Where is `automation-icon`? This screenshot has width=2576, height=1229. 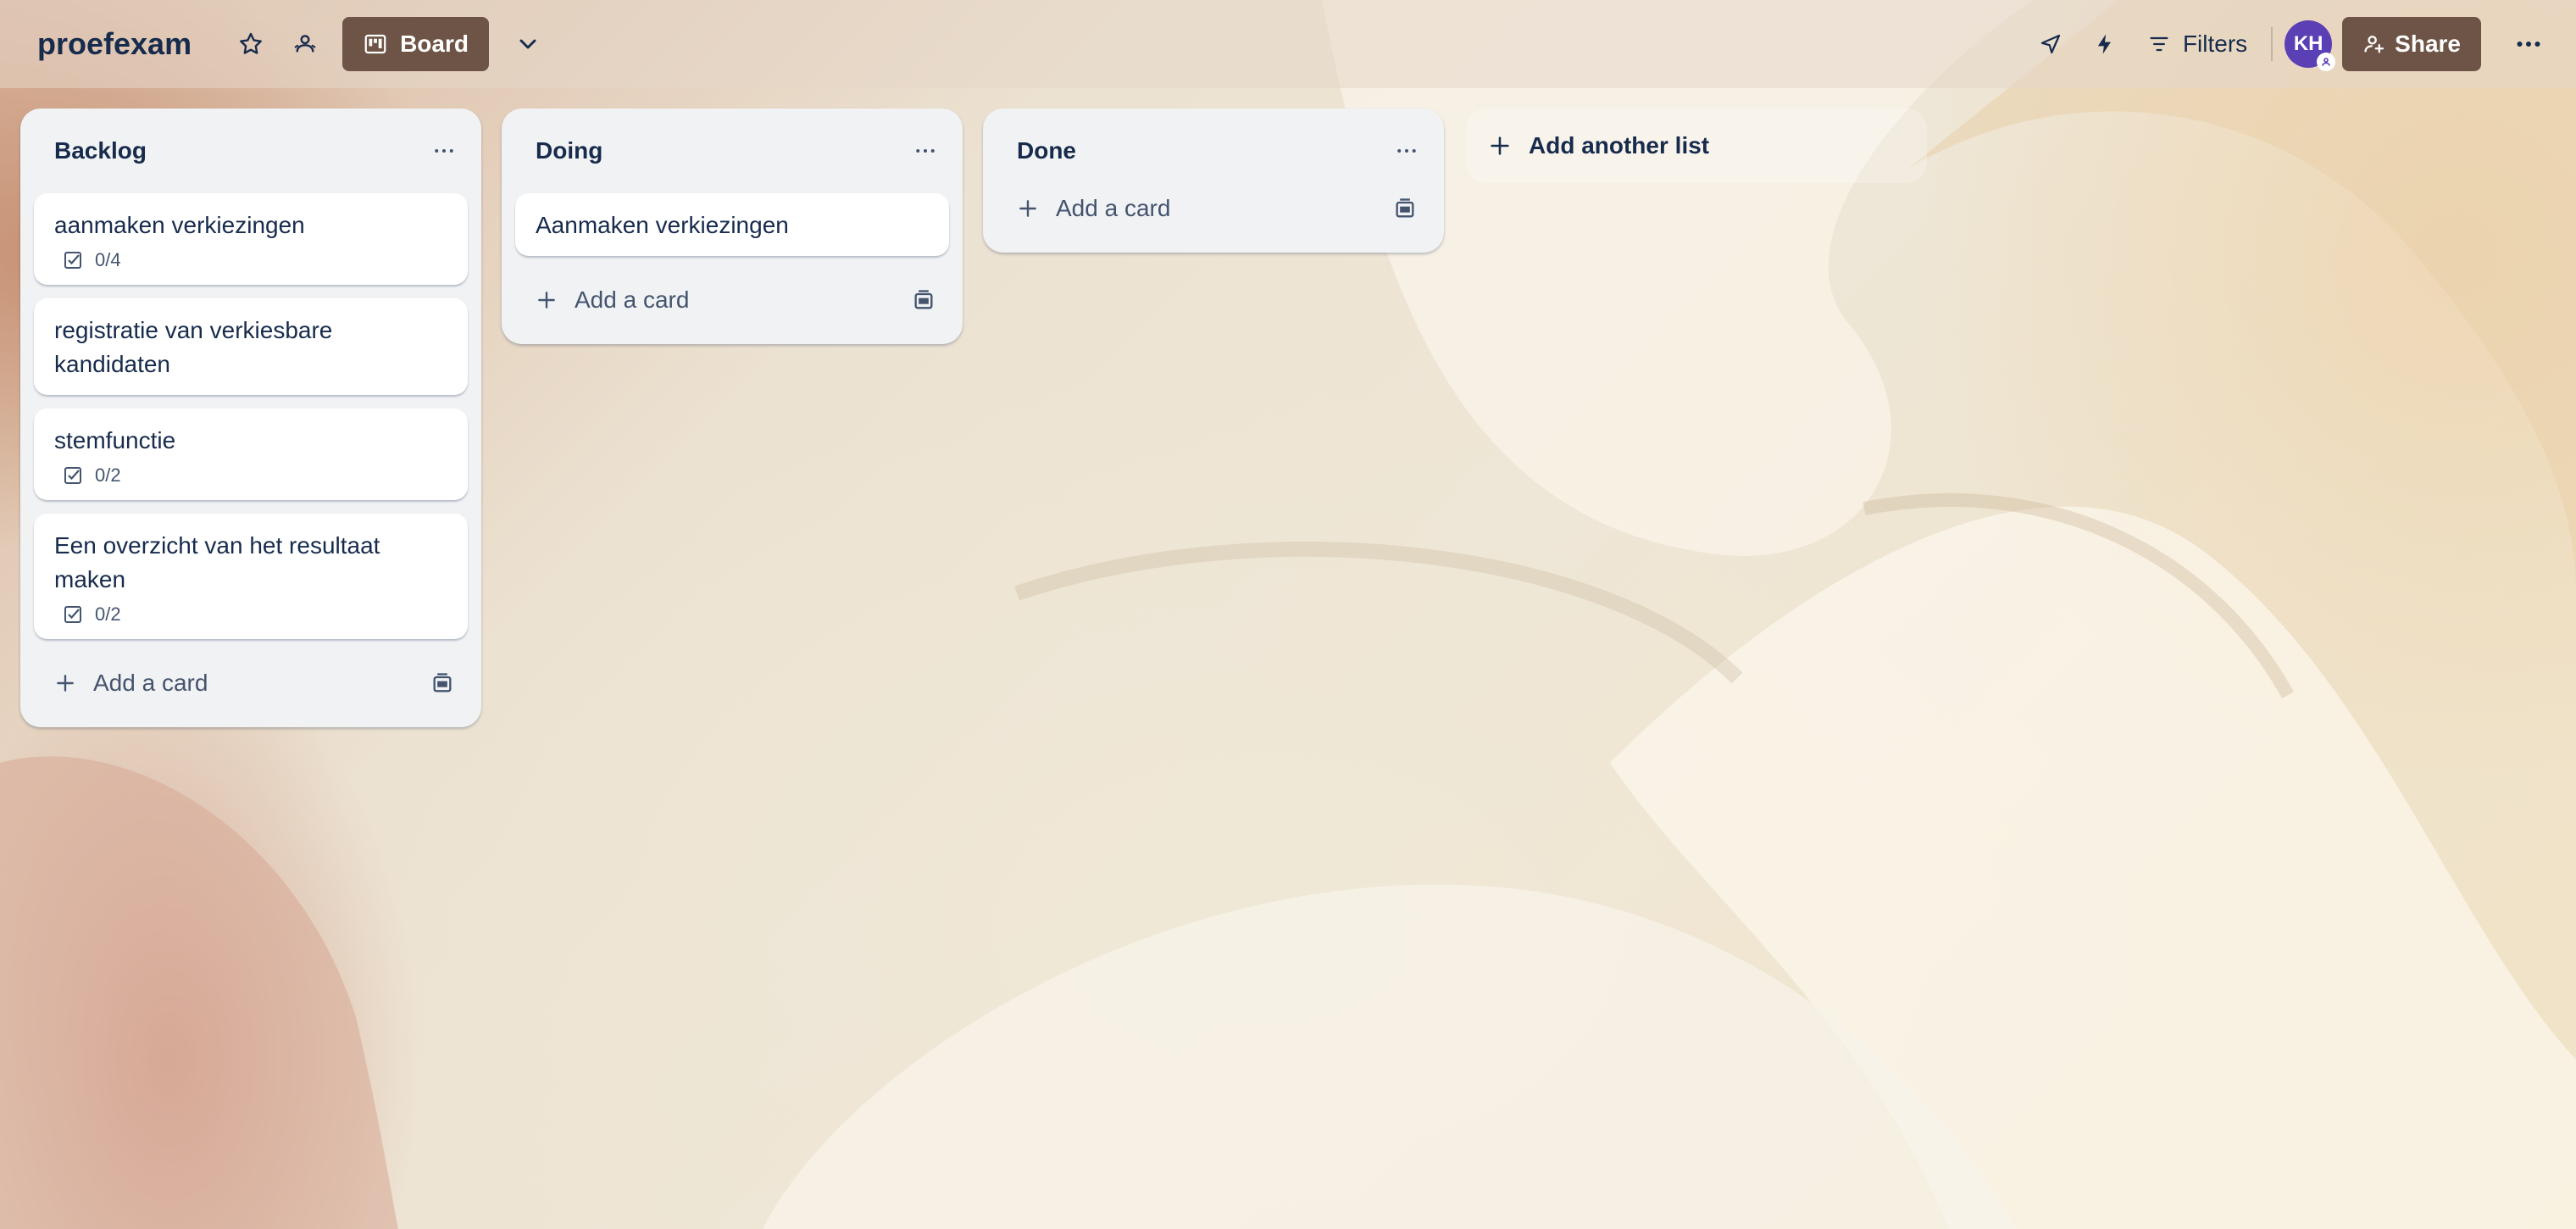
automation-icon is located at coordinates (2104, 44).